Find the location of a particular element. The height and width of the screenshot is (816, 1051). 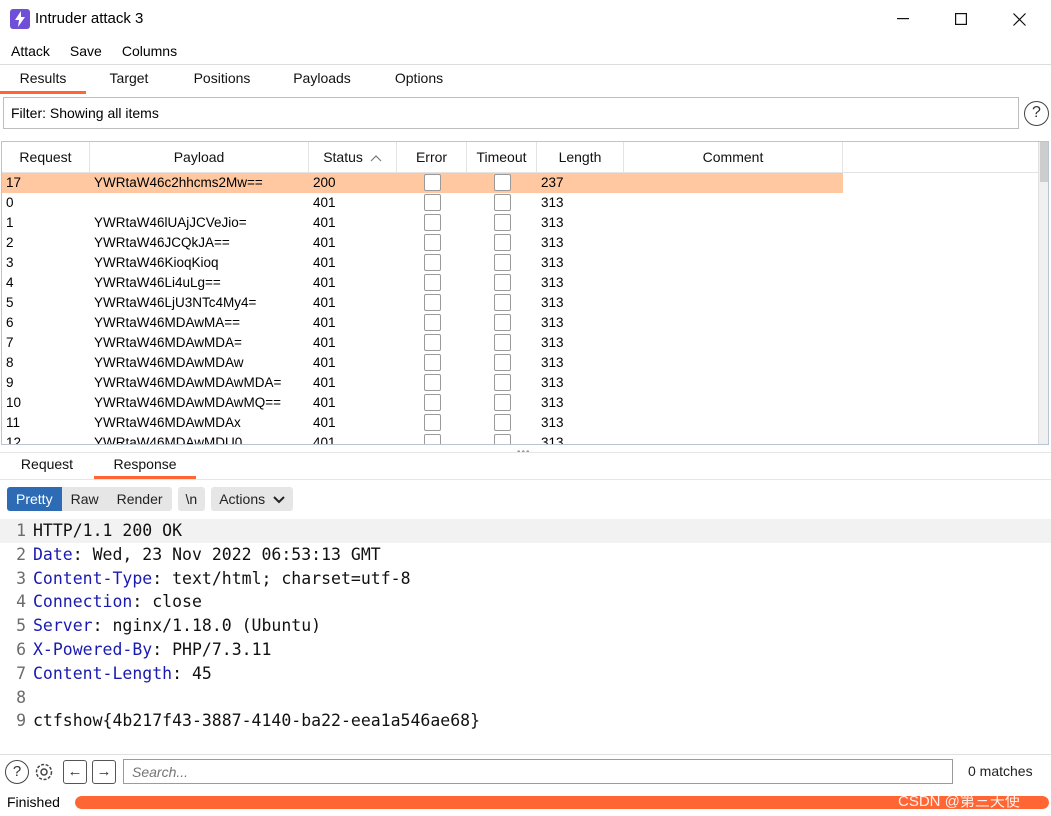

table-row: 7 YWRtaW46MDAwMDA= 401 313 is located at coordinates (520, 343).